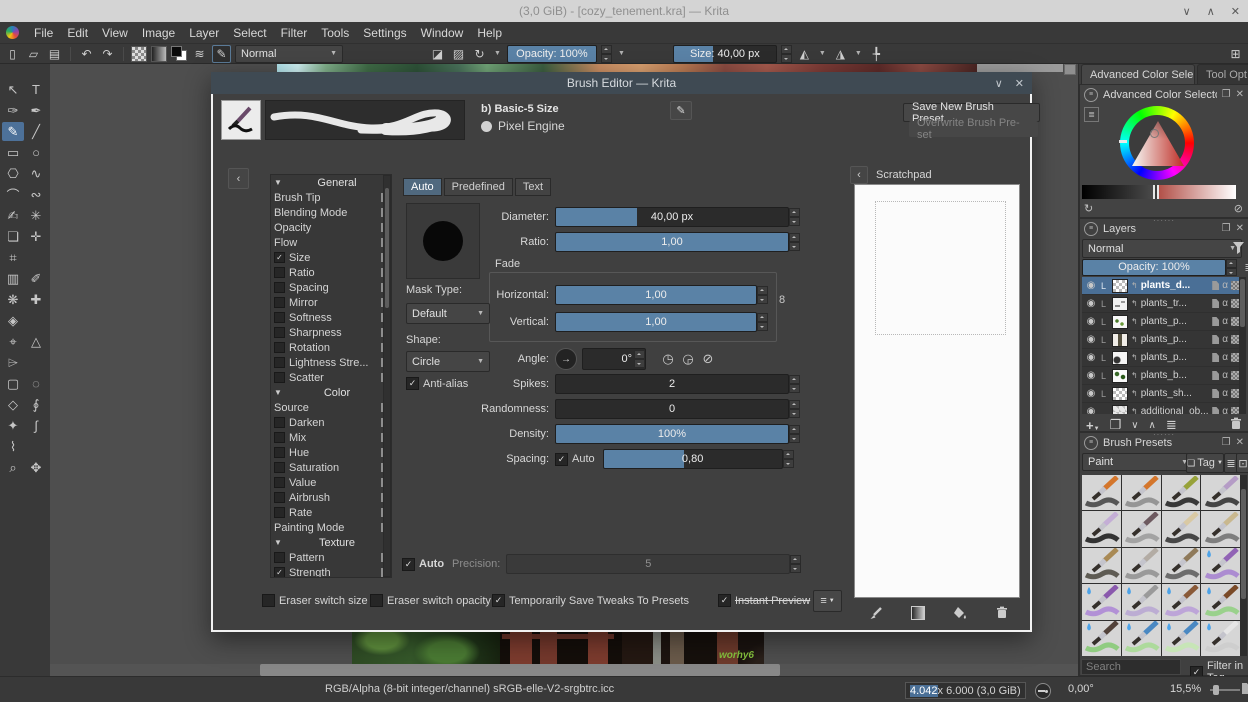 The height and width of the screenshot is (702, 1248). Describe the element at coordinates (859, 175) in the screenshot. I see `chevron-left-icon: ‹` at that location.